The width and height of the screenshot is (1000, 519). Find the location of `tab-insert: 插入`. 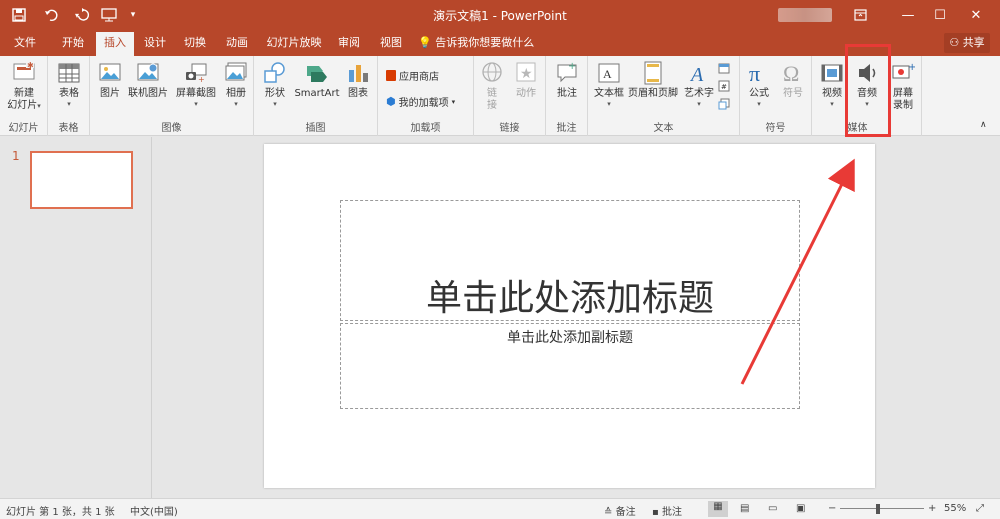

tab-insert: 插入 is located at coordinates (115, 44).